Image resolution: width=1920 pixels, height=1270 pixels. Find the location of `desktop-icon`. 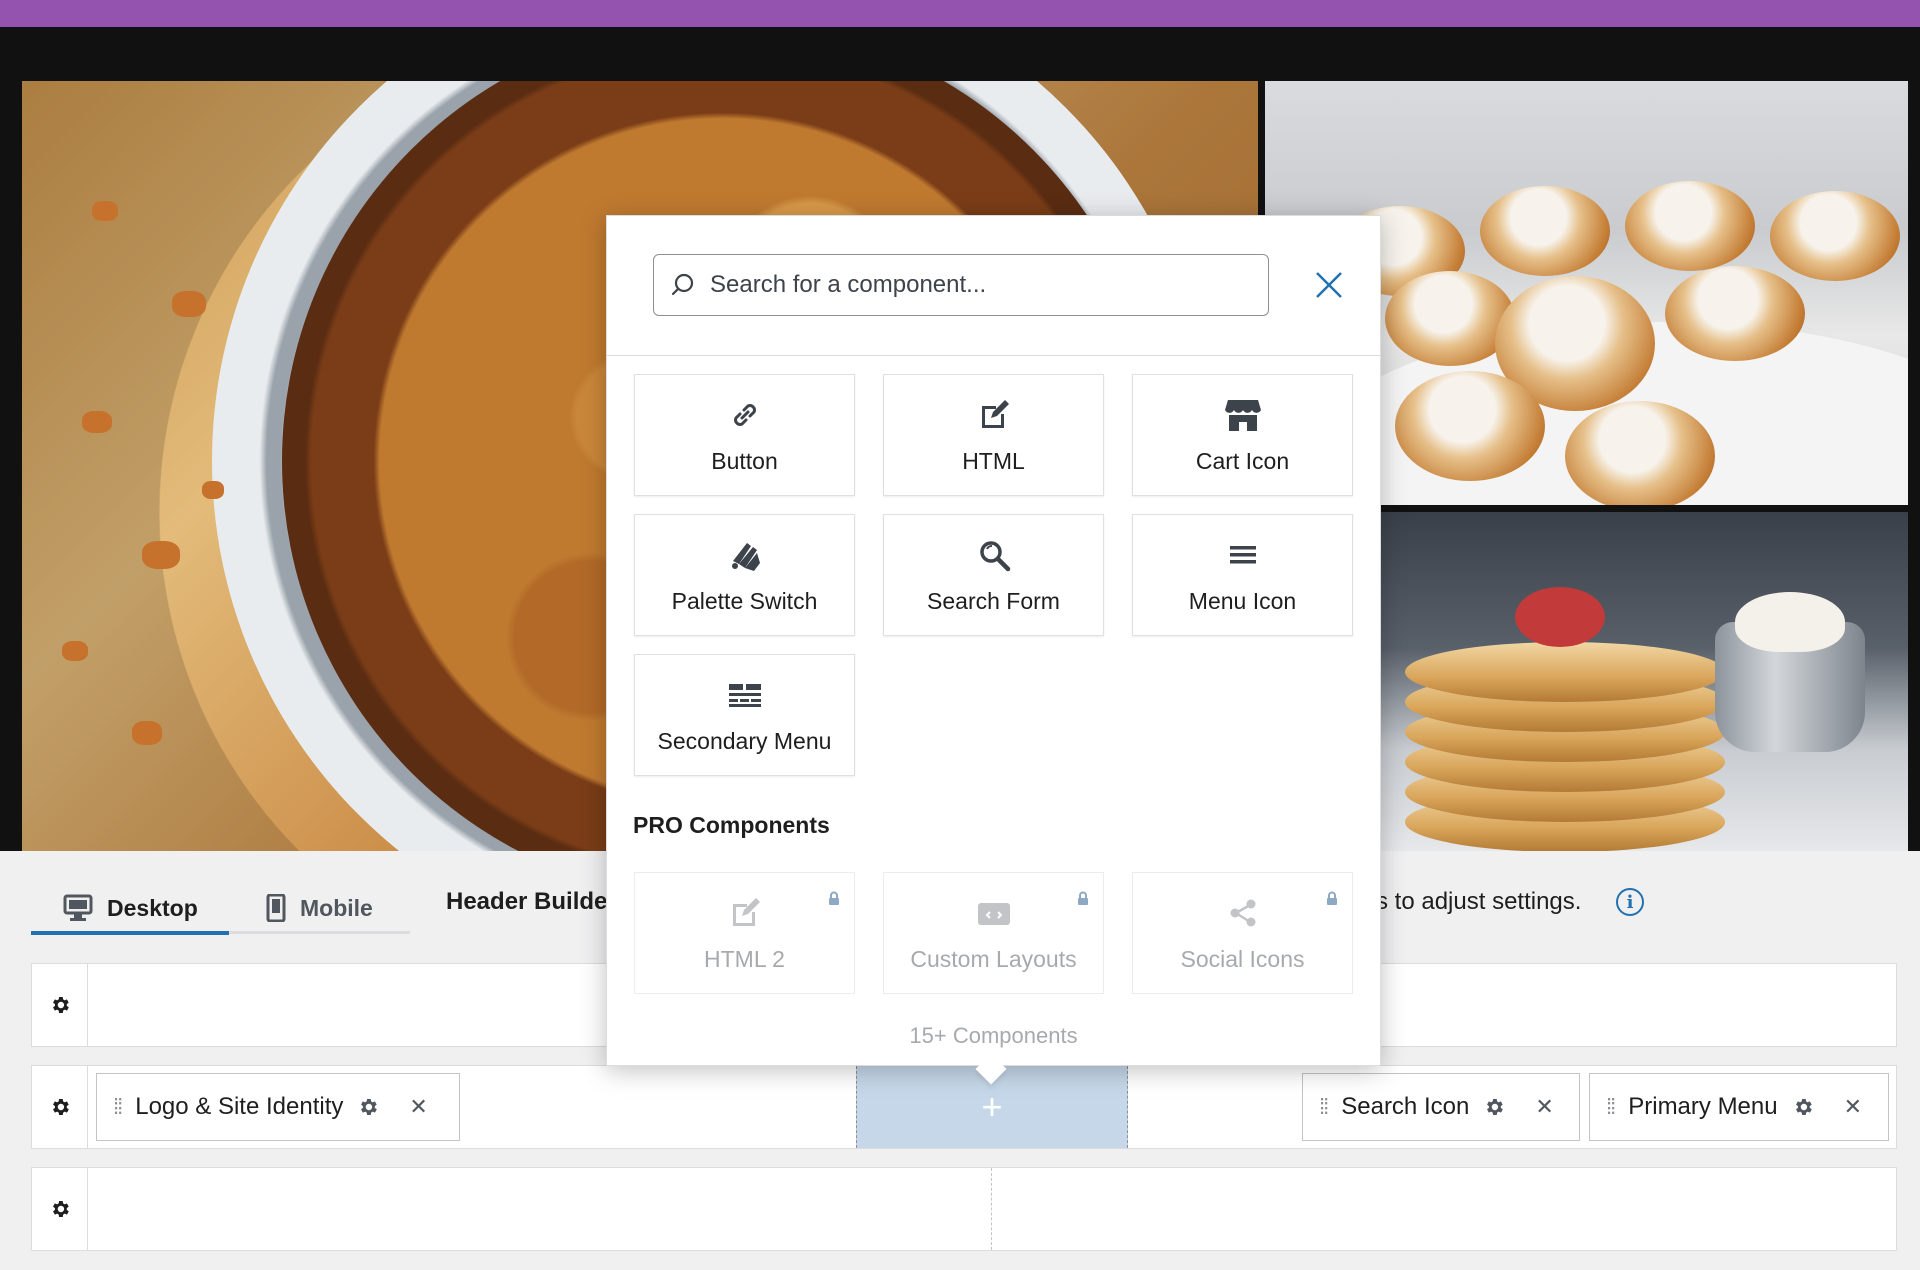

desktop-icon is located at coordinates (78, 908).